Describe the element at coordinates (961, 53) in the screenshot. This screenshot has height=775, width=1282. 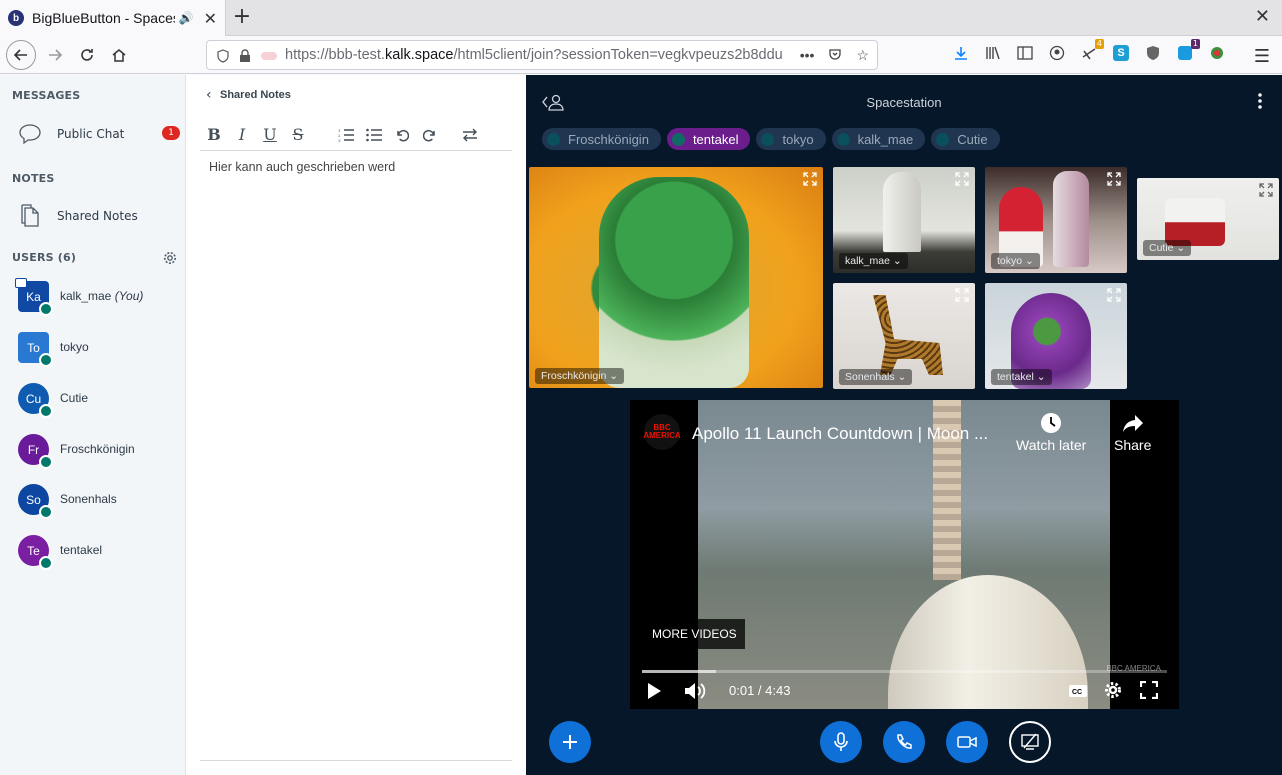
I see `download-icon` at that location.